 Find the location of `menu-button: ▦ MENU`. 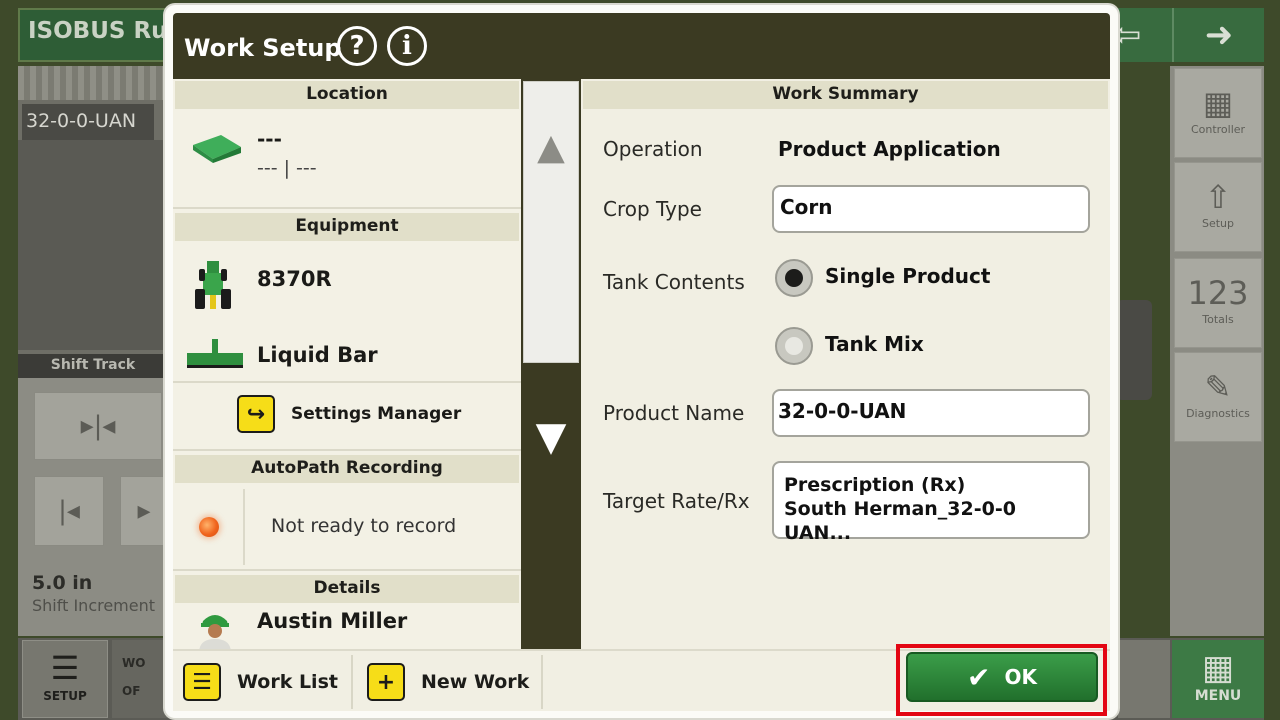

menu-button: ▦ MENU is located at coordinates (1218, 679).